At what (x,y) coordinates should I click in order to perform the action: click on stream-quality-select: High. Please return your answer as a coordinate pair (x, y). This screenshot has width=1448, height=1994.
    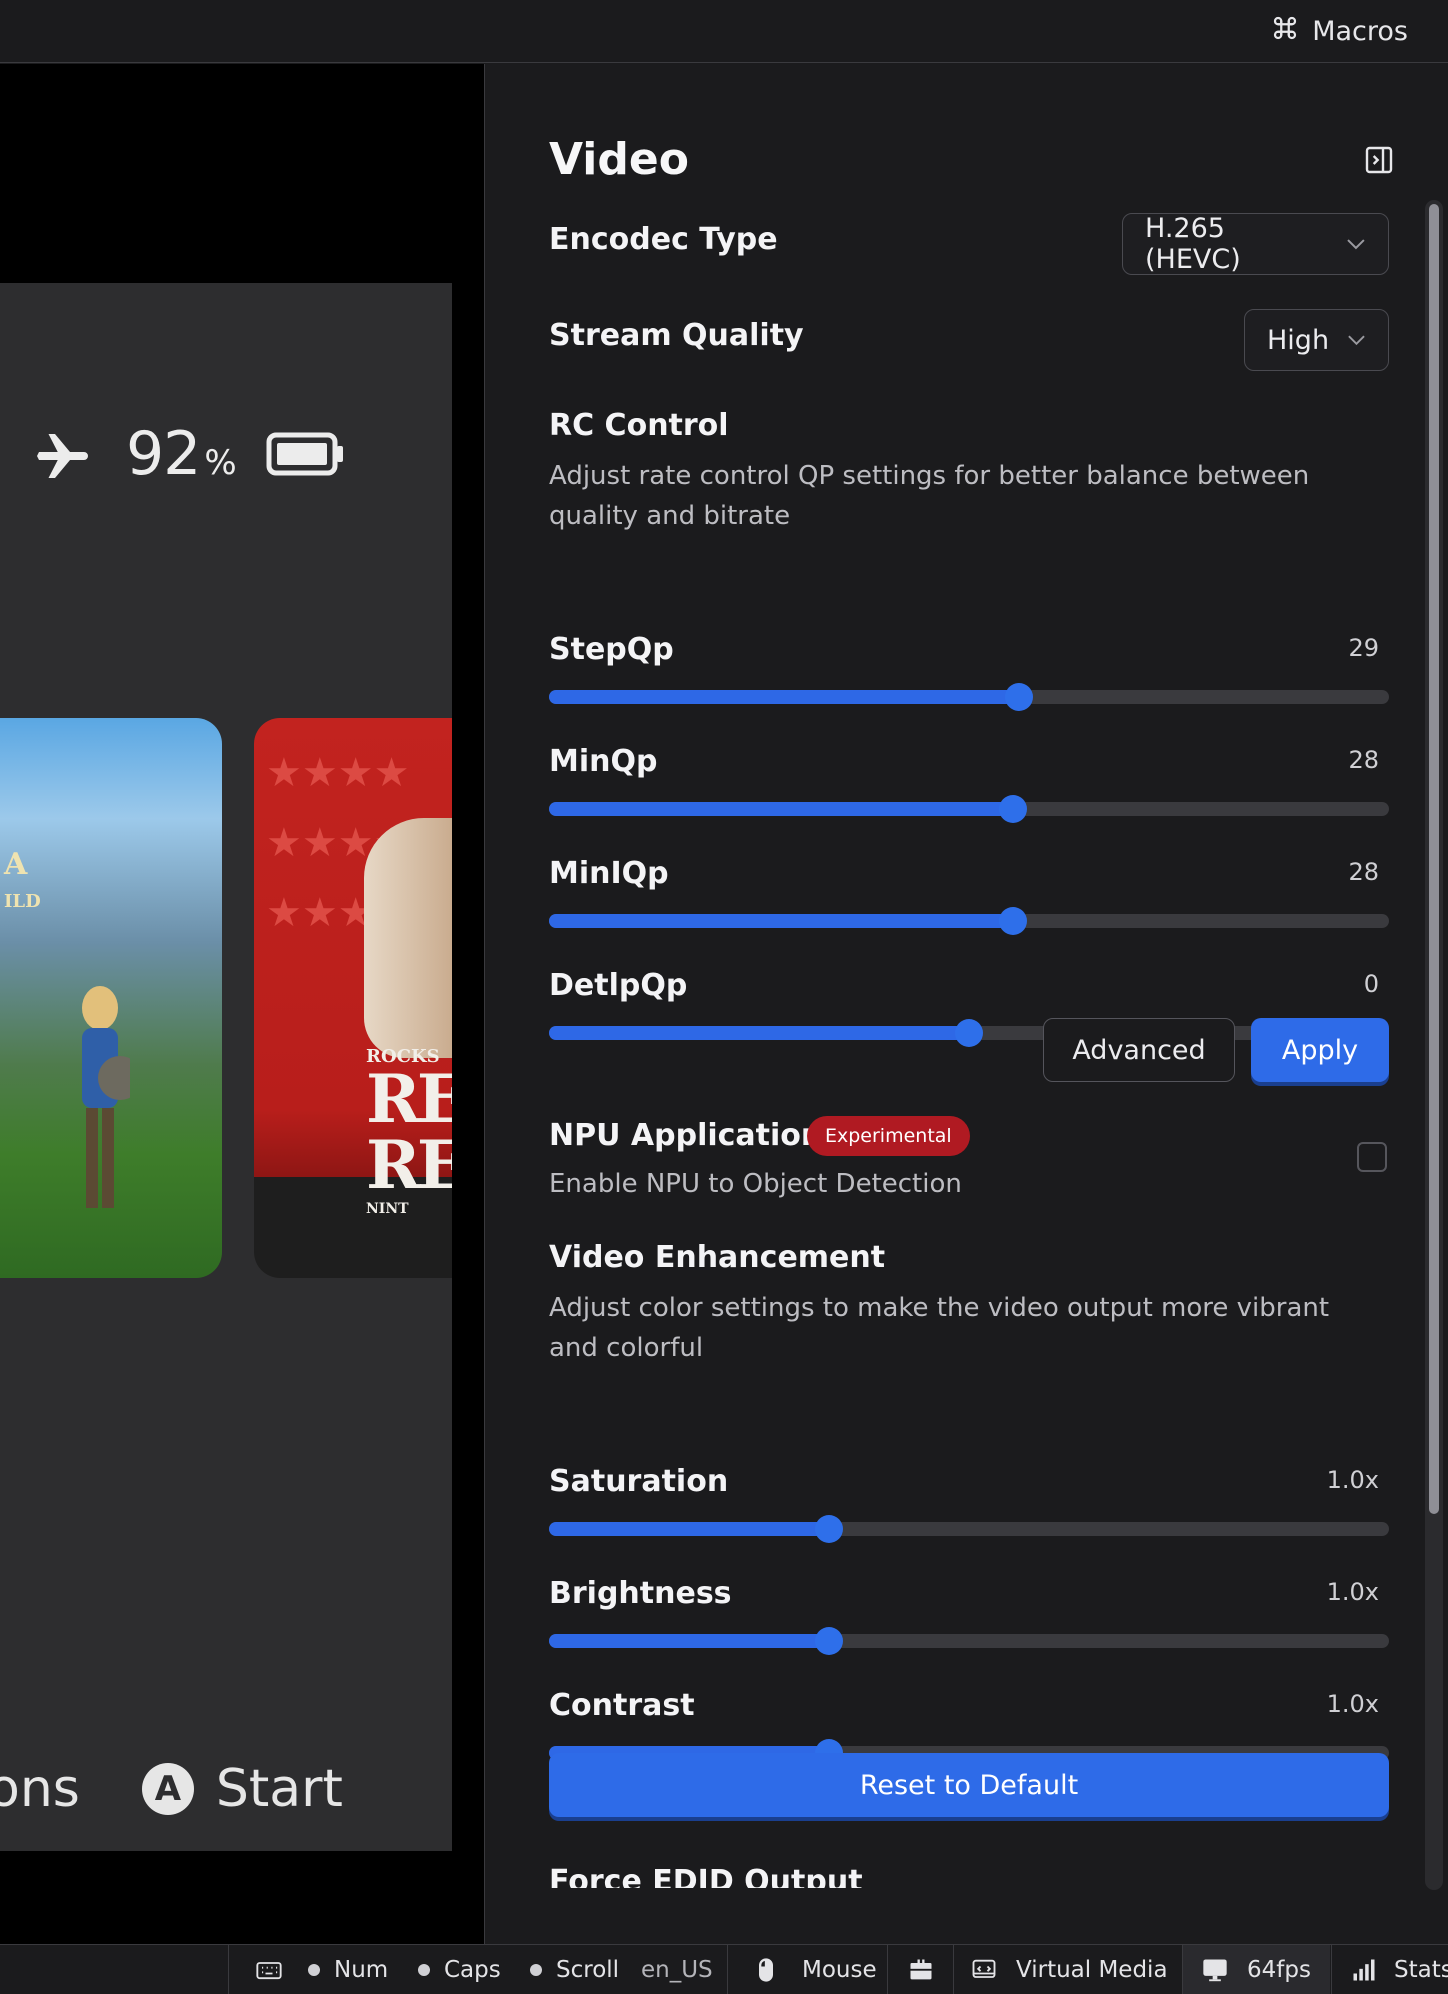
    Looking at the image, I should click on (1316, 340).